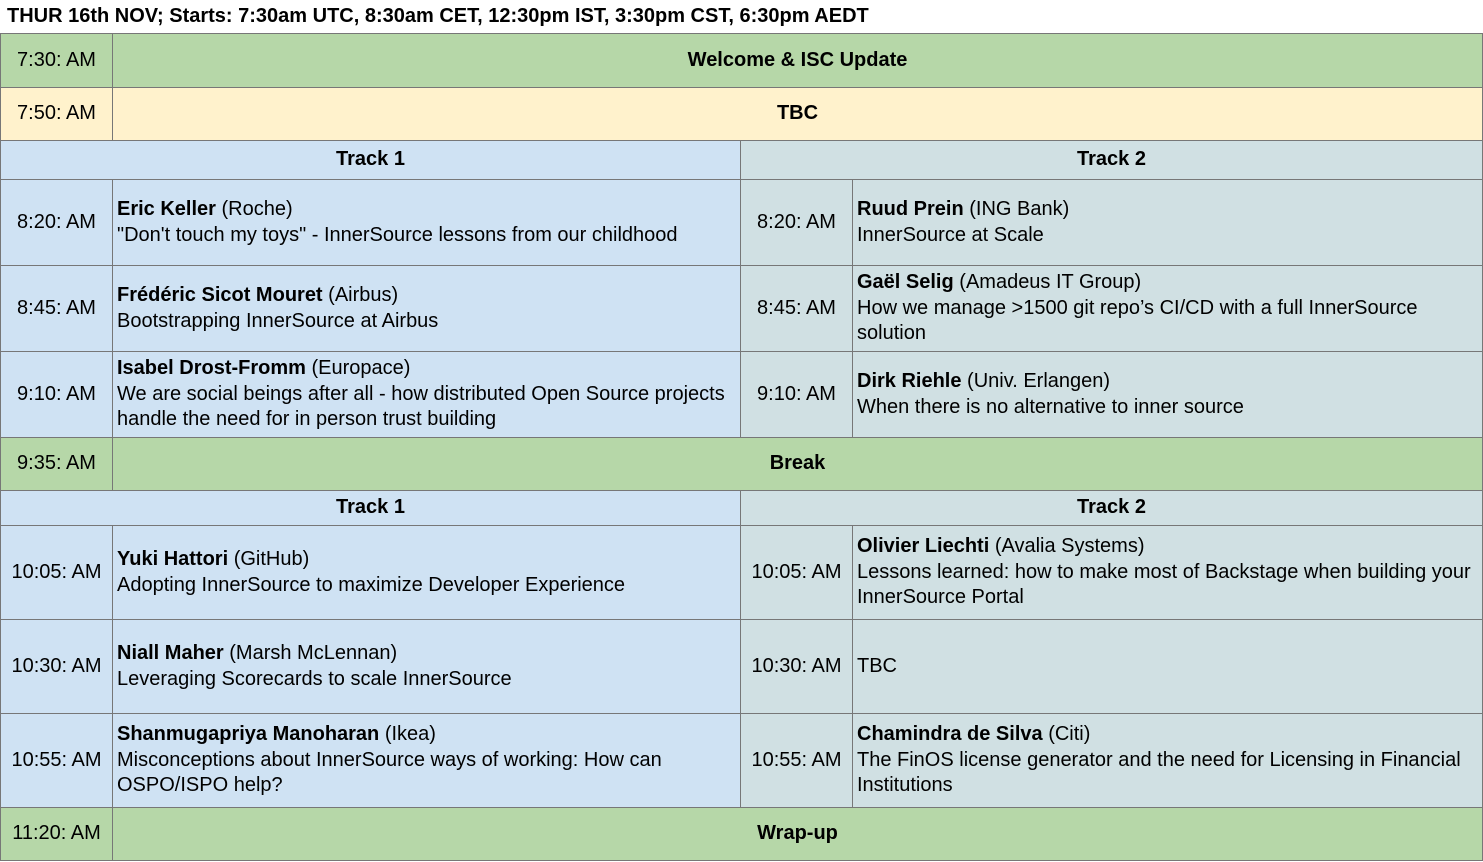 The width and height of the screenshot is (1483, 862). I want to click on plenary-row-welcome: 7:30: AM Welcome & ISC Update, so click(741, 60).